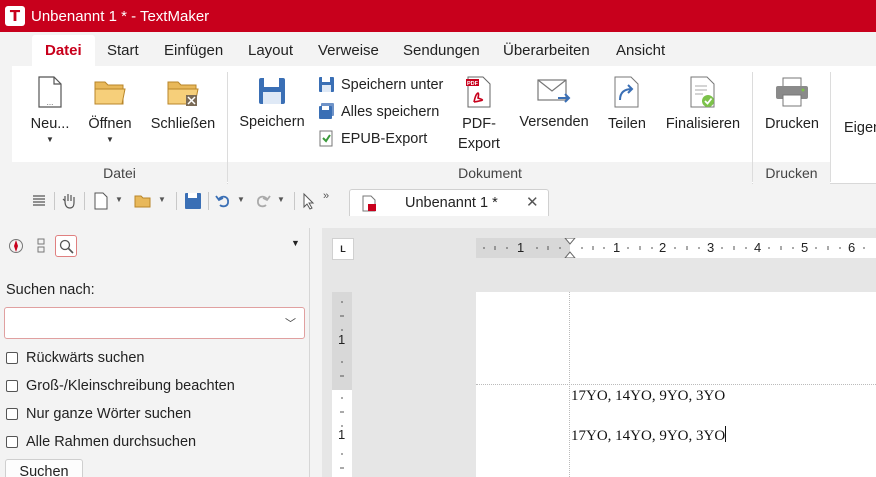 The height and width of the screenshot is (477, 876). I want to click on group-label-datei: Datei, so click(119, 173).